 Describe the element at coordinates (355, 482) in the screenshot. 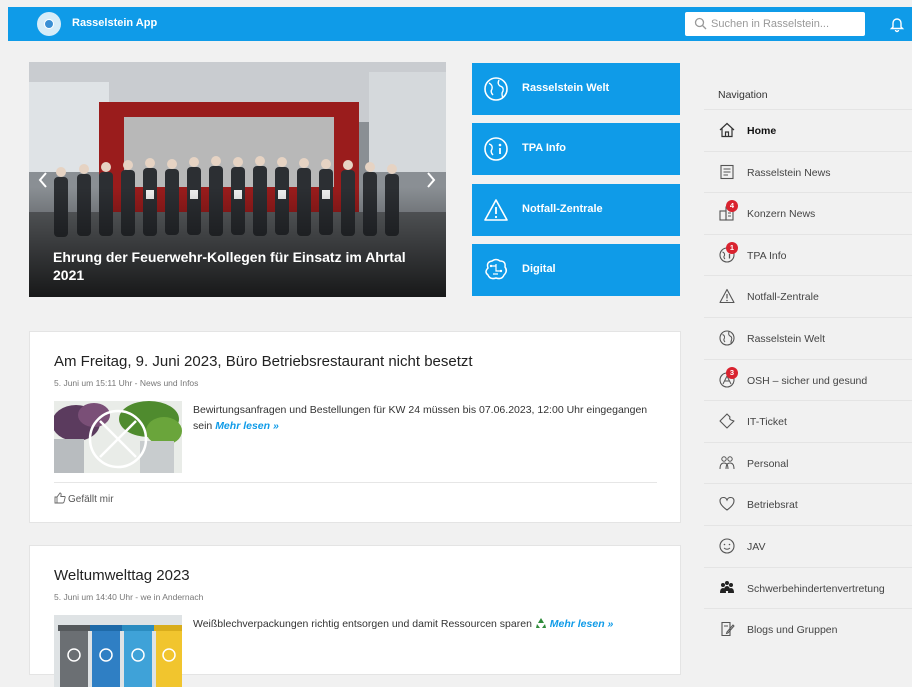

I see `card-divider` at that location.